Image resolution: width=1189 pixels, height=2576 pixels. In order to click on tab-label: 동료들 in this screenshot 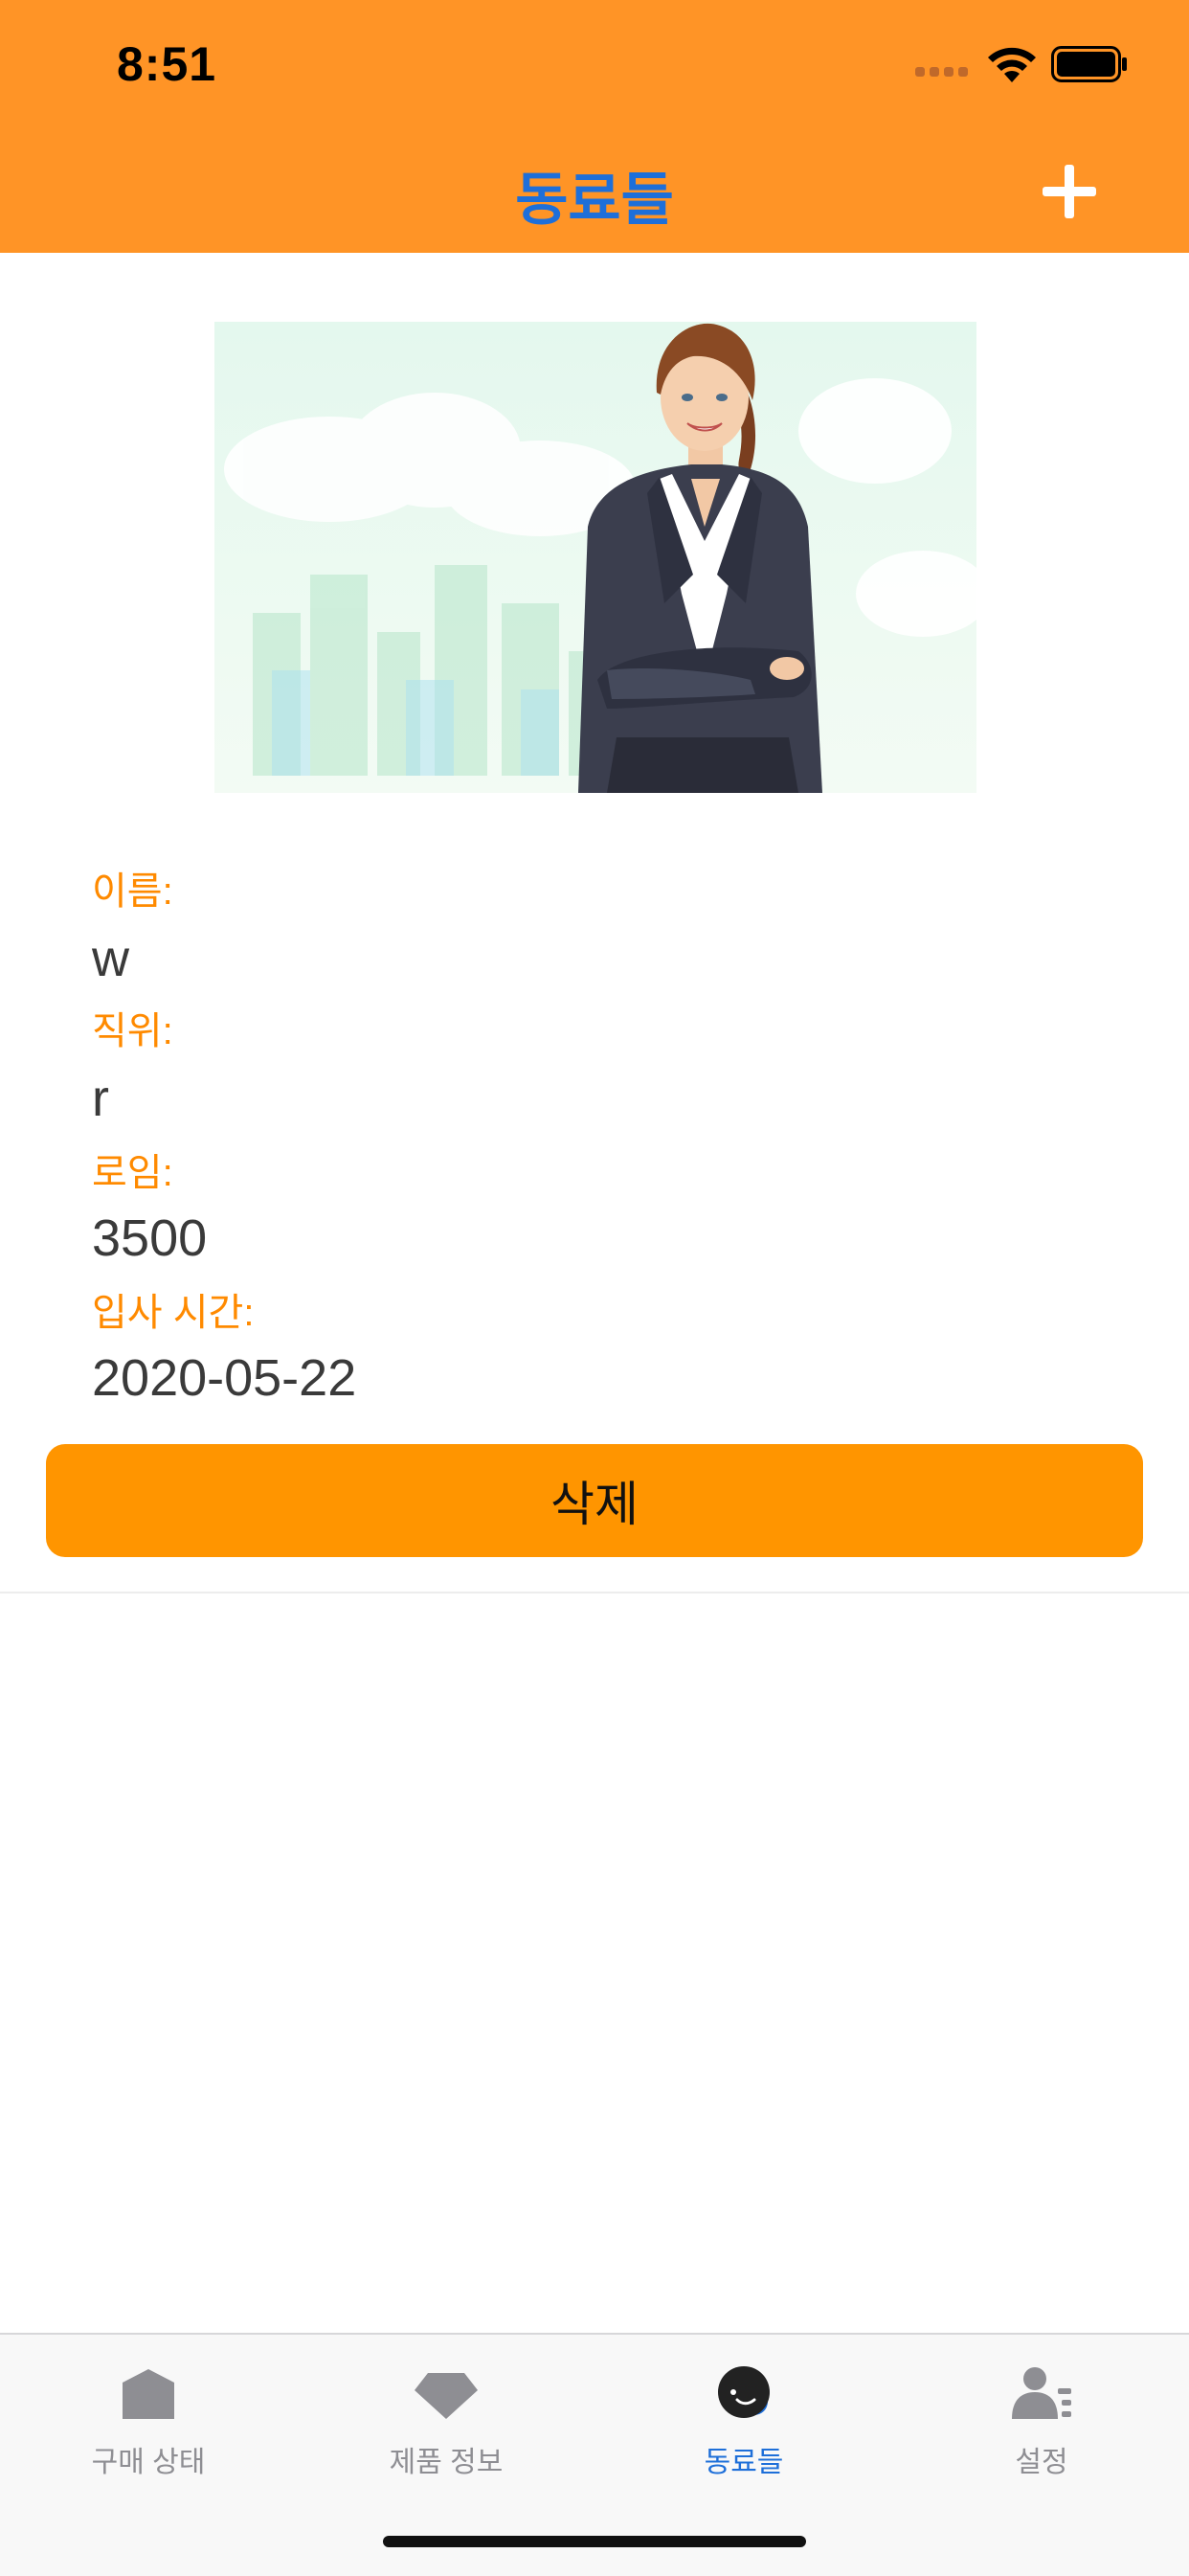, I will do `click(744, 2462)`.